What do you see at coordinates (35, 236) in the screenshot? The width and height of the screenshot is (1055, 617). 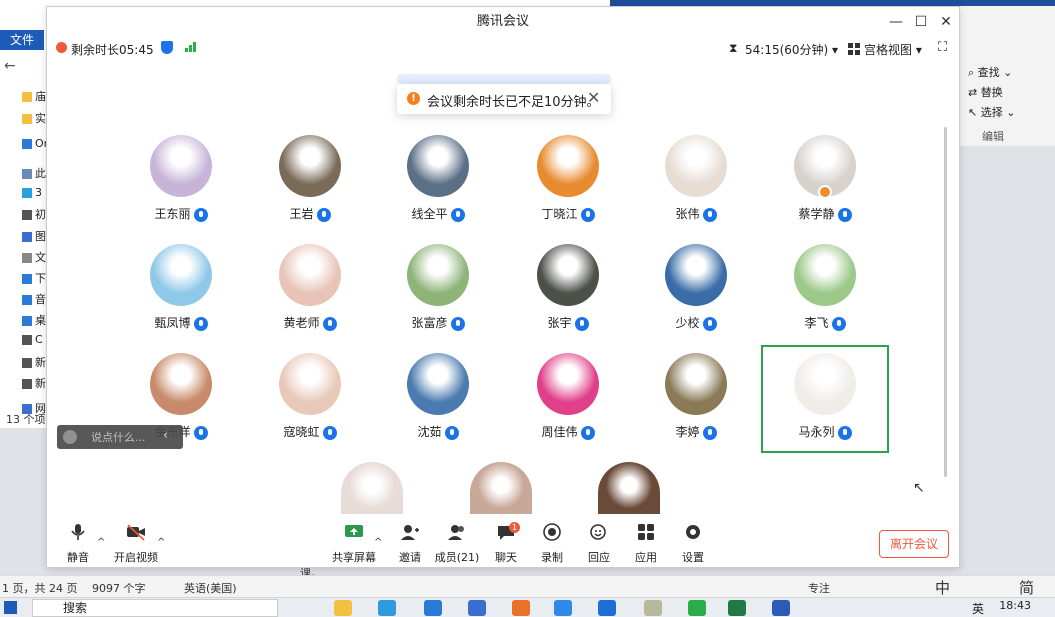 I see `explorer-item: 图` at bounding box center [35, 236].